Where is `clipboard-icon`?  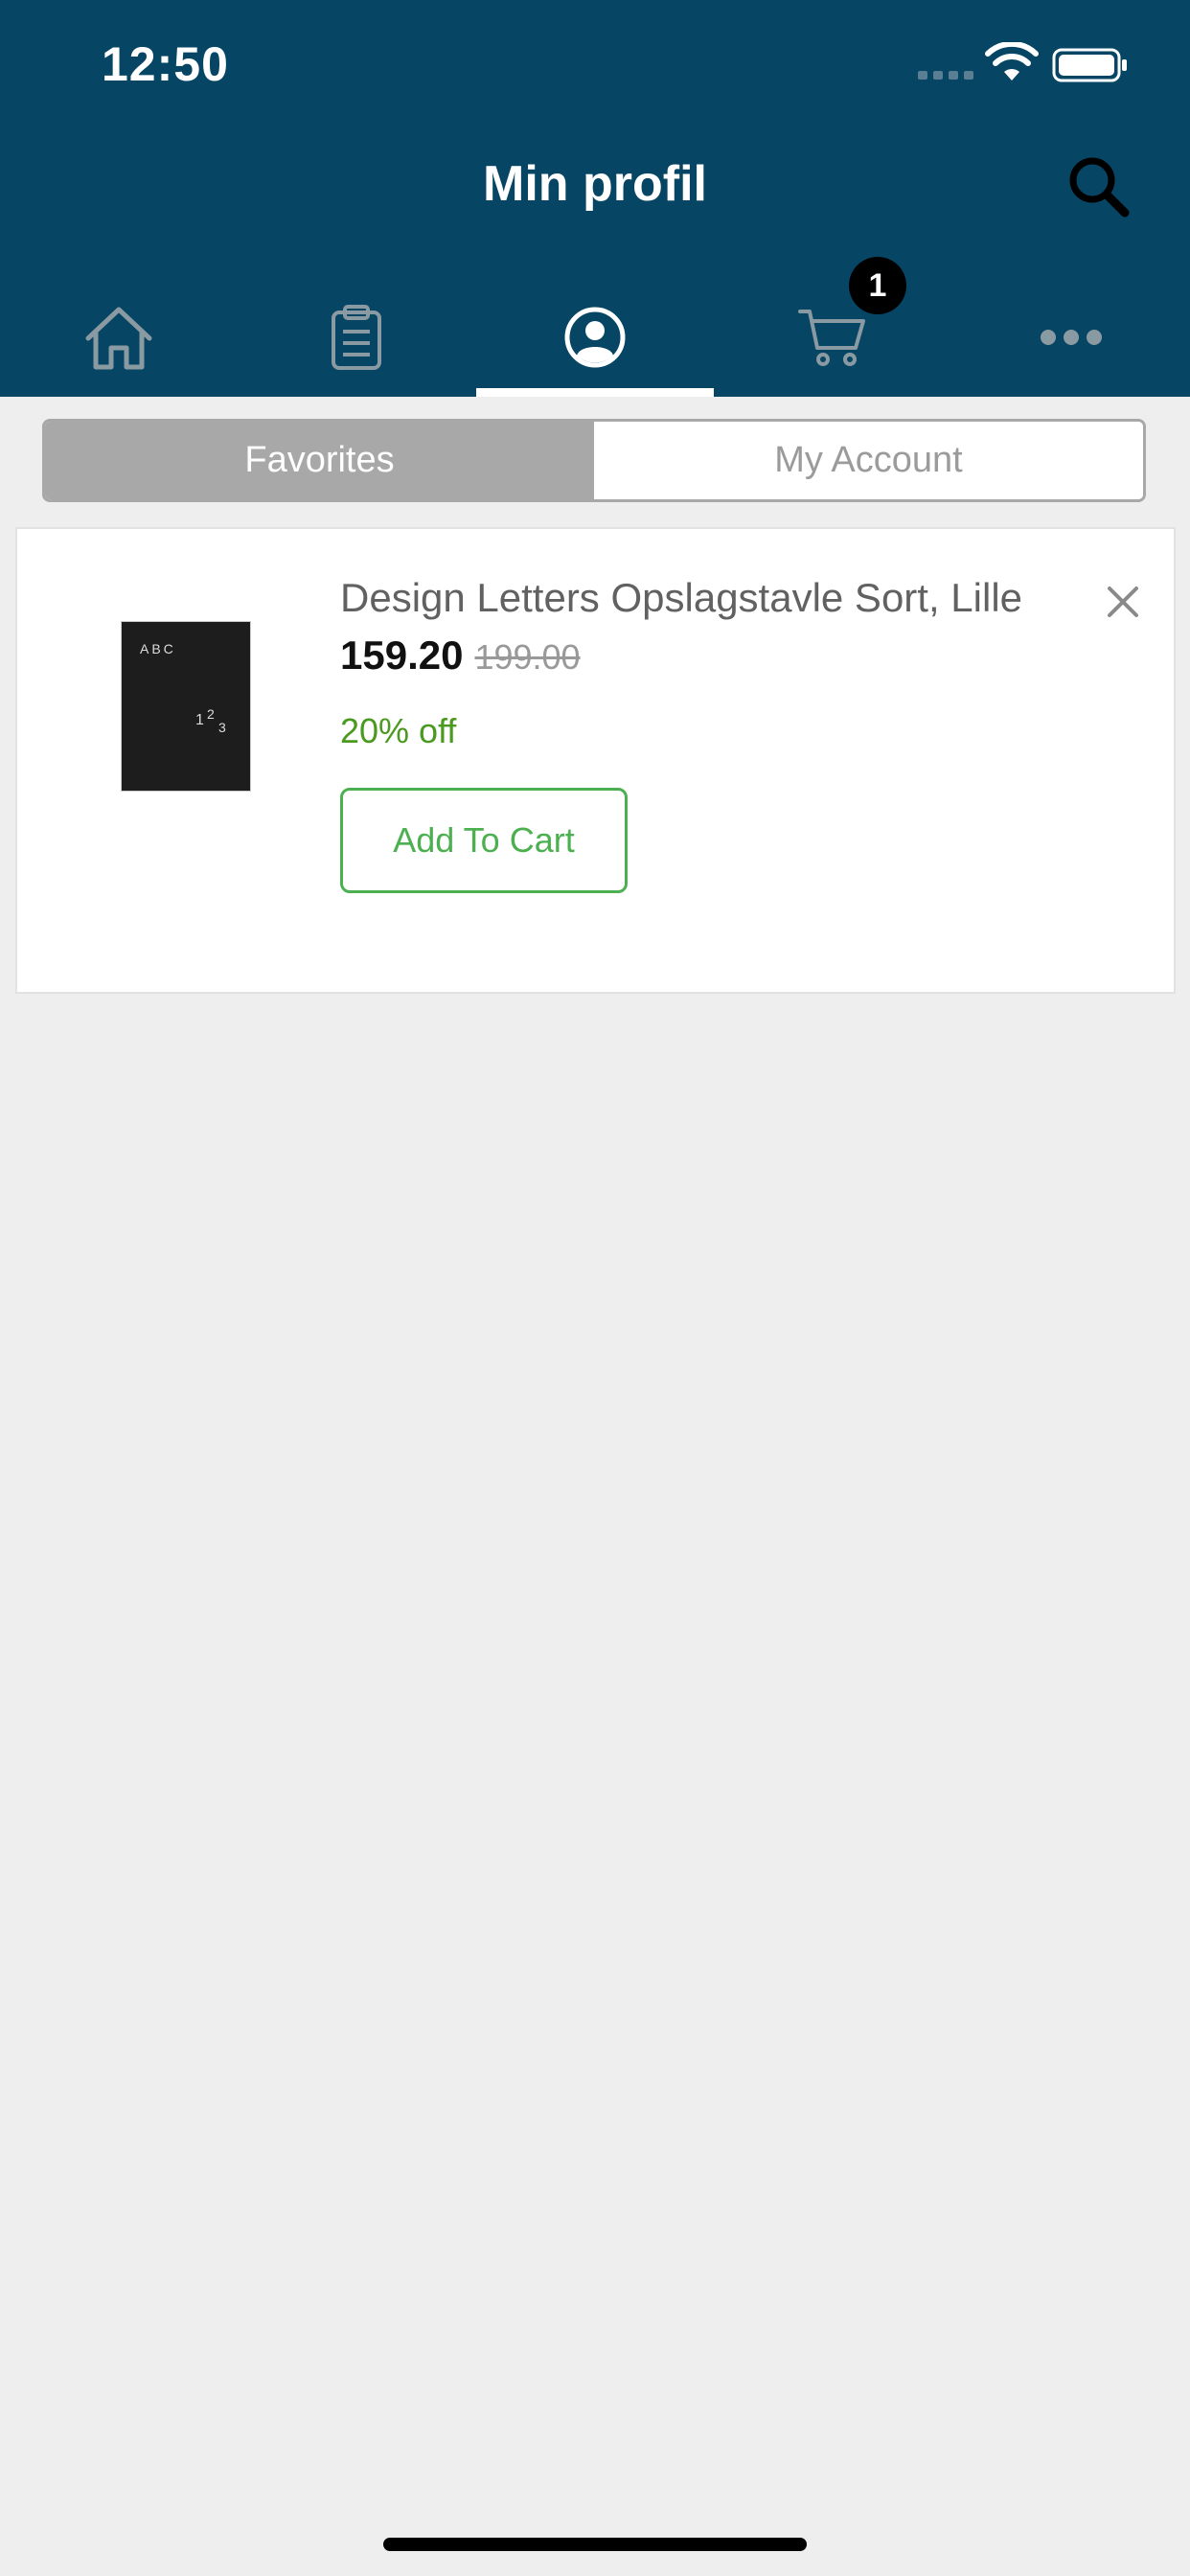 clipboard-icon is located at coordinates (357, 337).